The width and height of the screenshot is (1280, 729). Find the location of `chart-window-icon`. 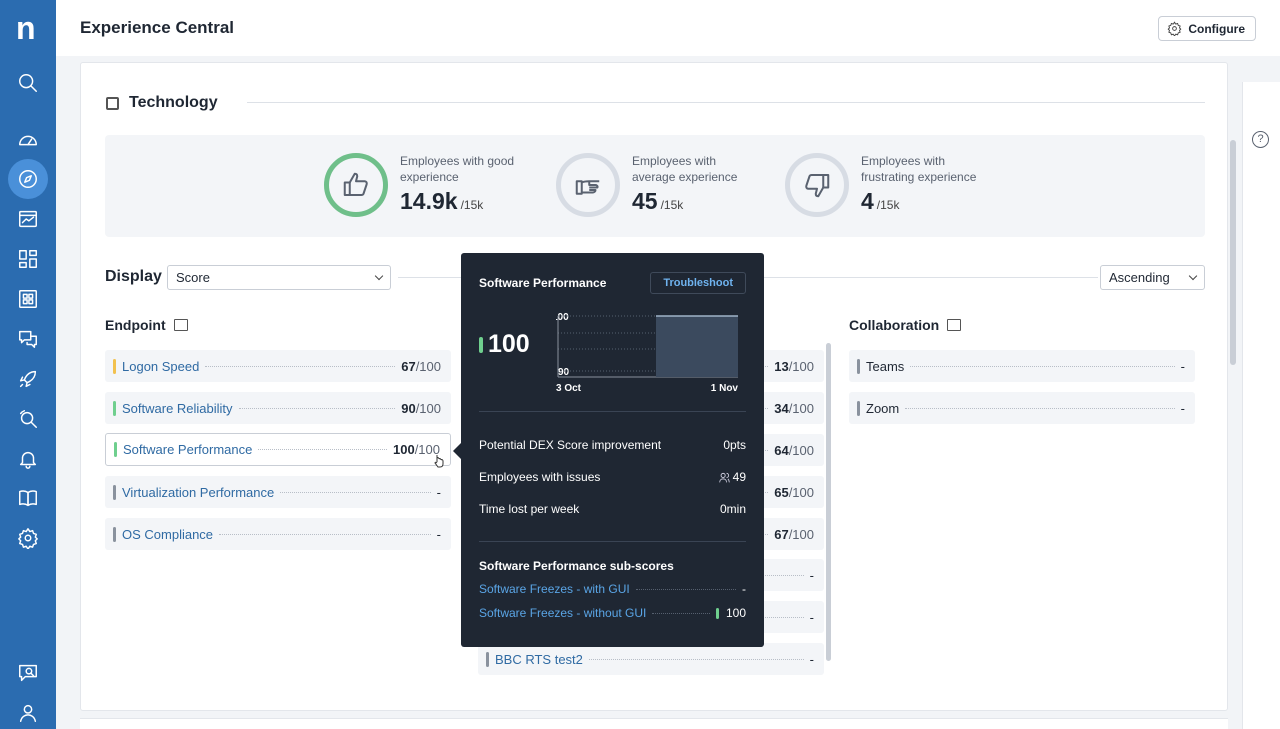

chart-window-icon is located at coordinates (28, 219).